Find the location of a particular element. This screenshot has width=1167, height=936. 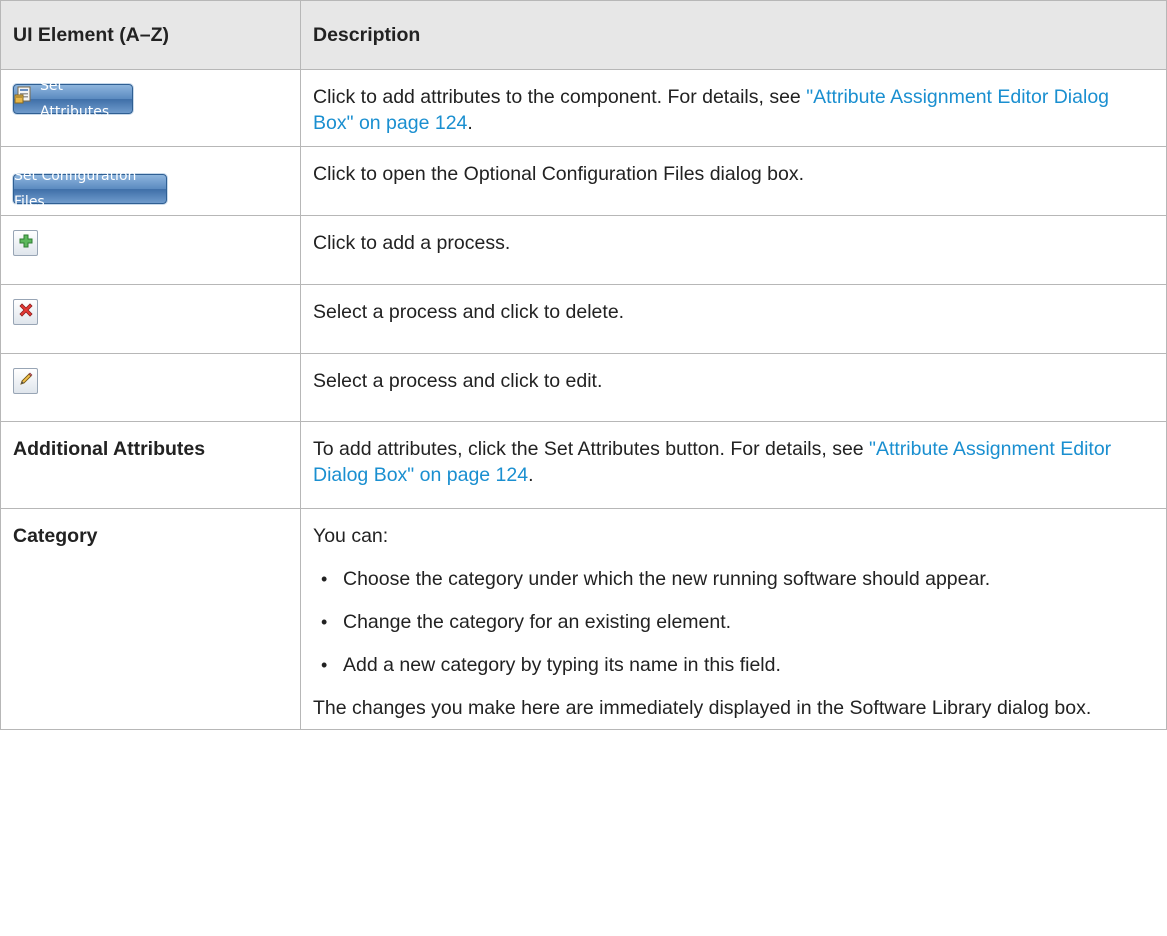

element-cell: Set Configuration Files is located at coordinates (150, 181).